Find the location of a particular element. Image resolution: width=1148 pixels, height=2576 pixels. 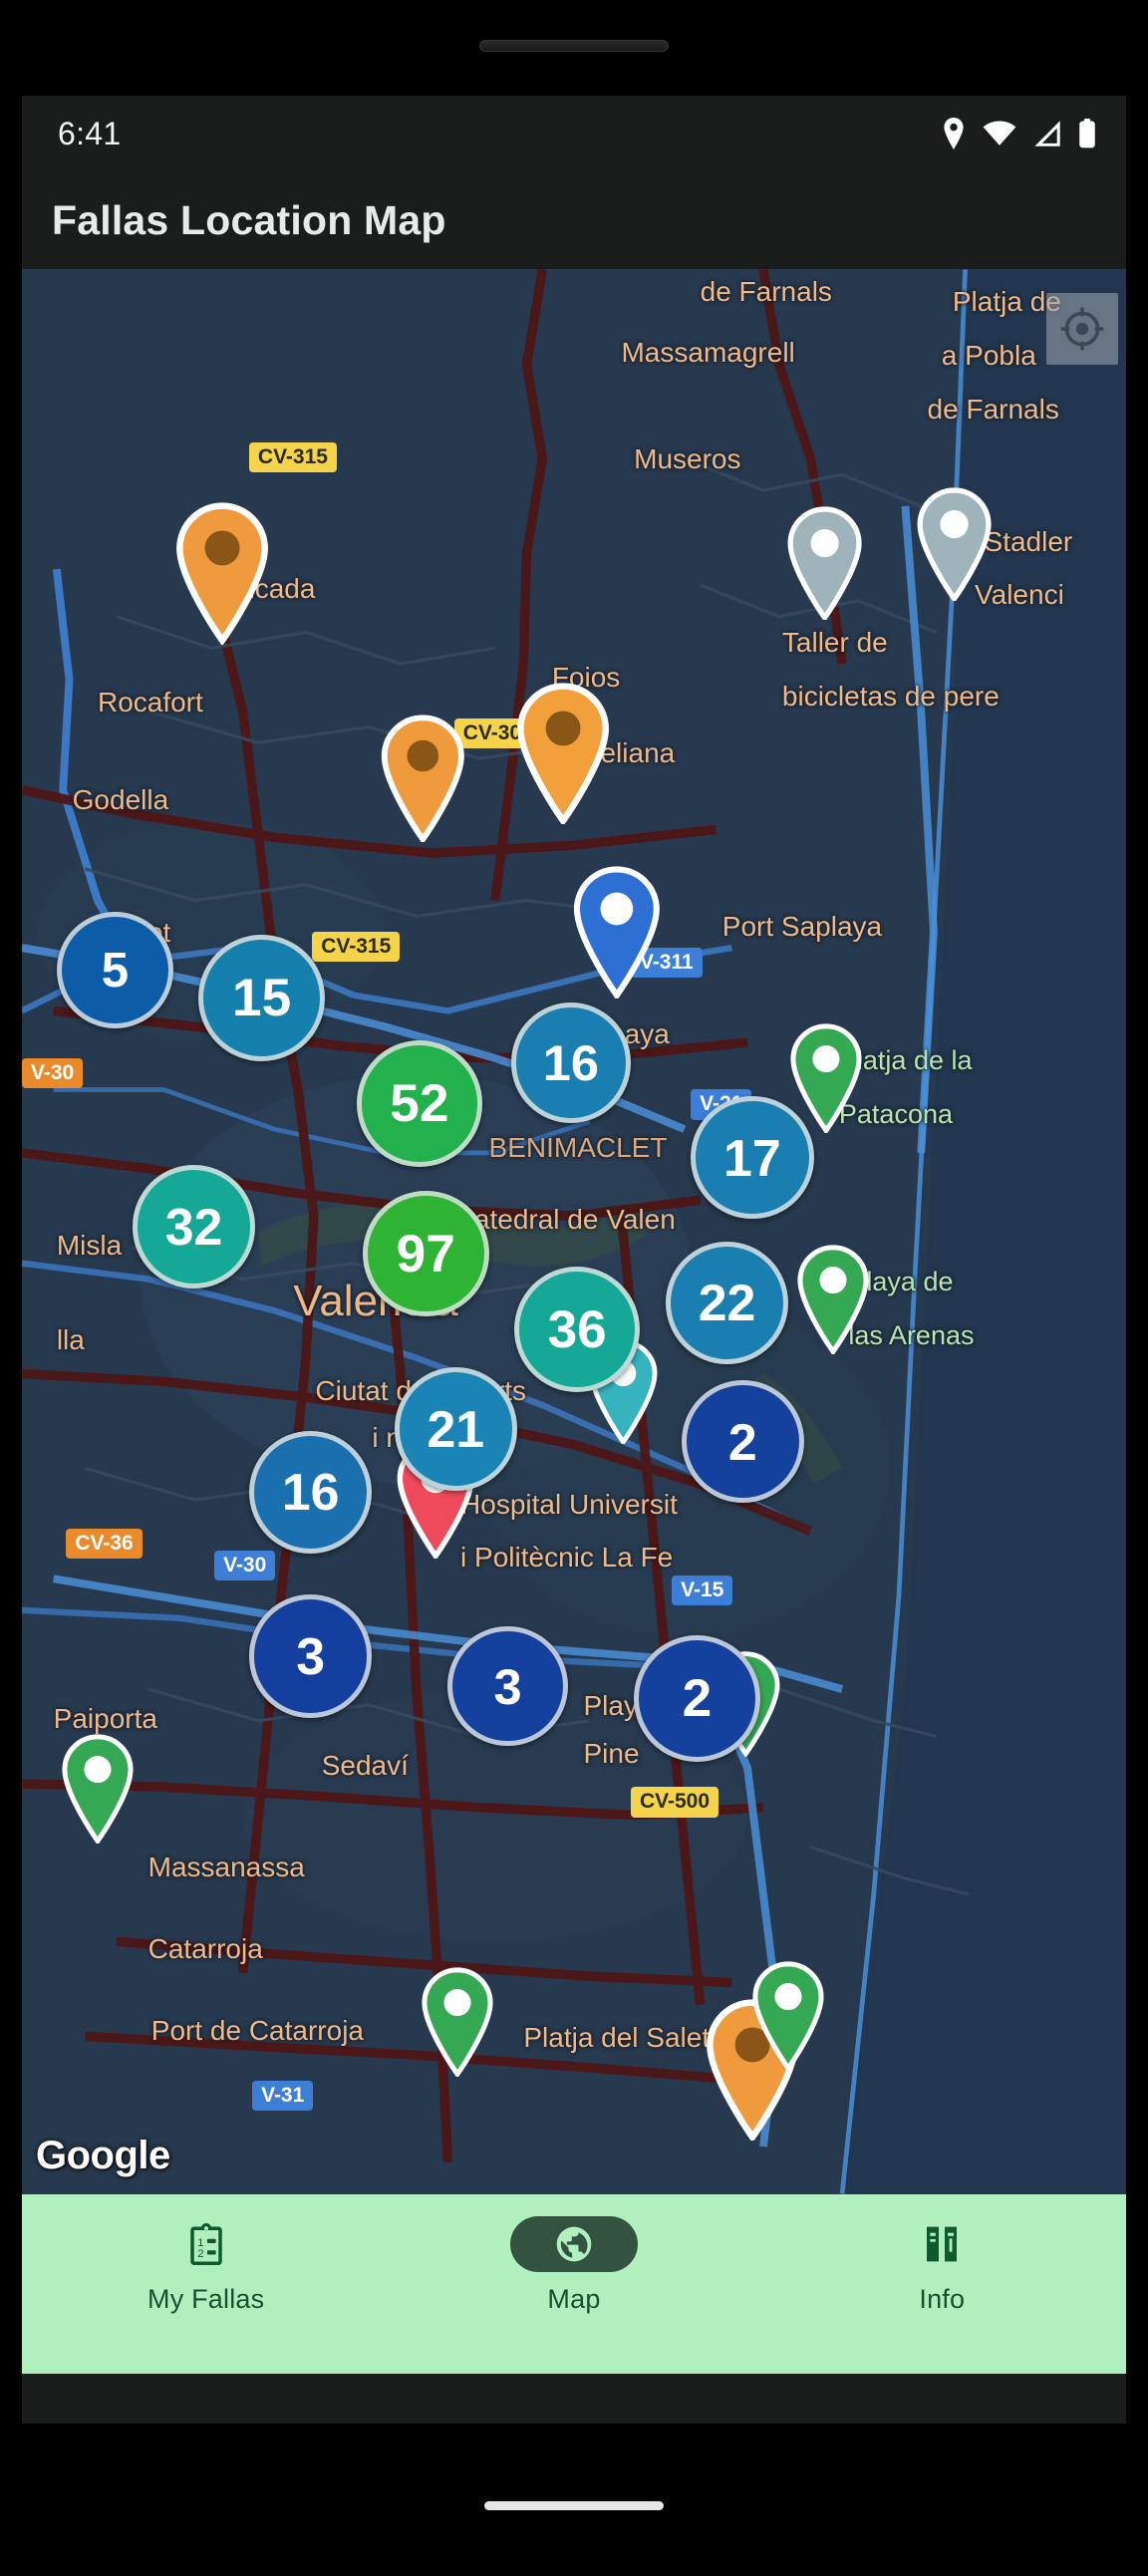

location-icon is located at coordinates (954, 133).